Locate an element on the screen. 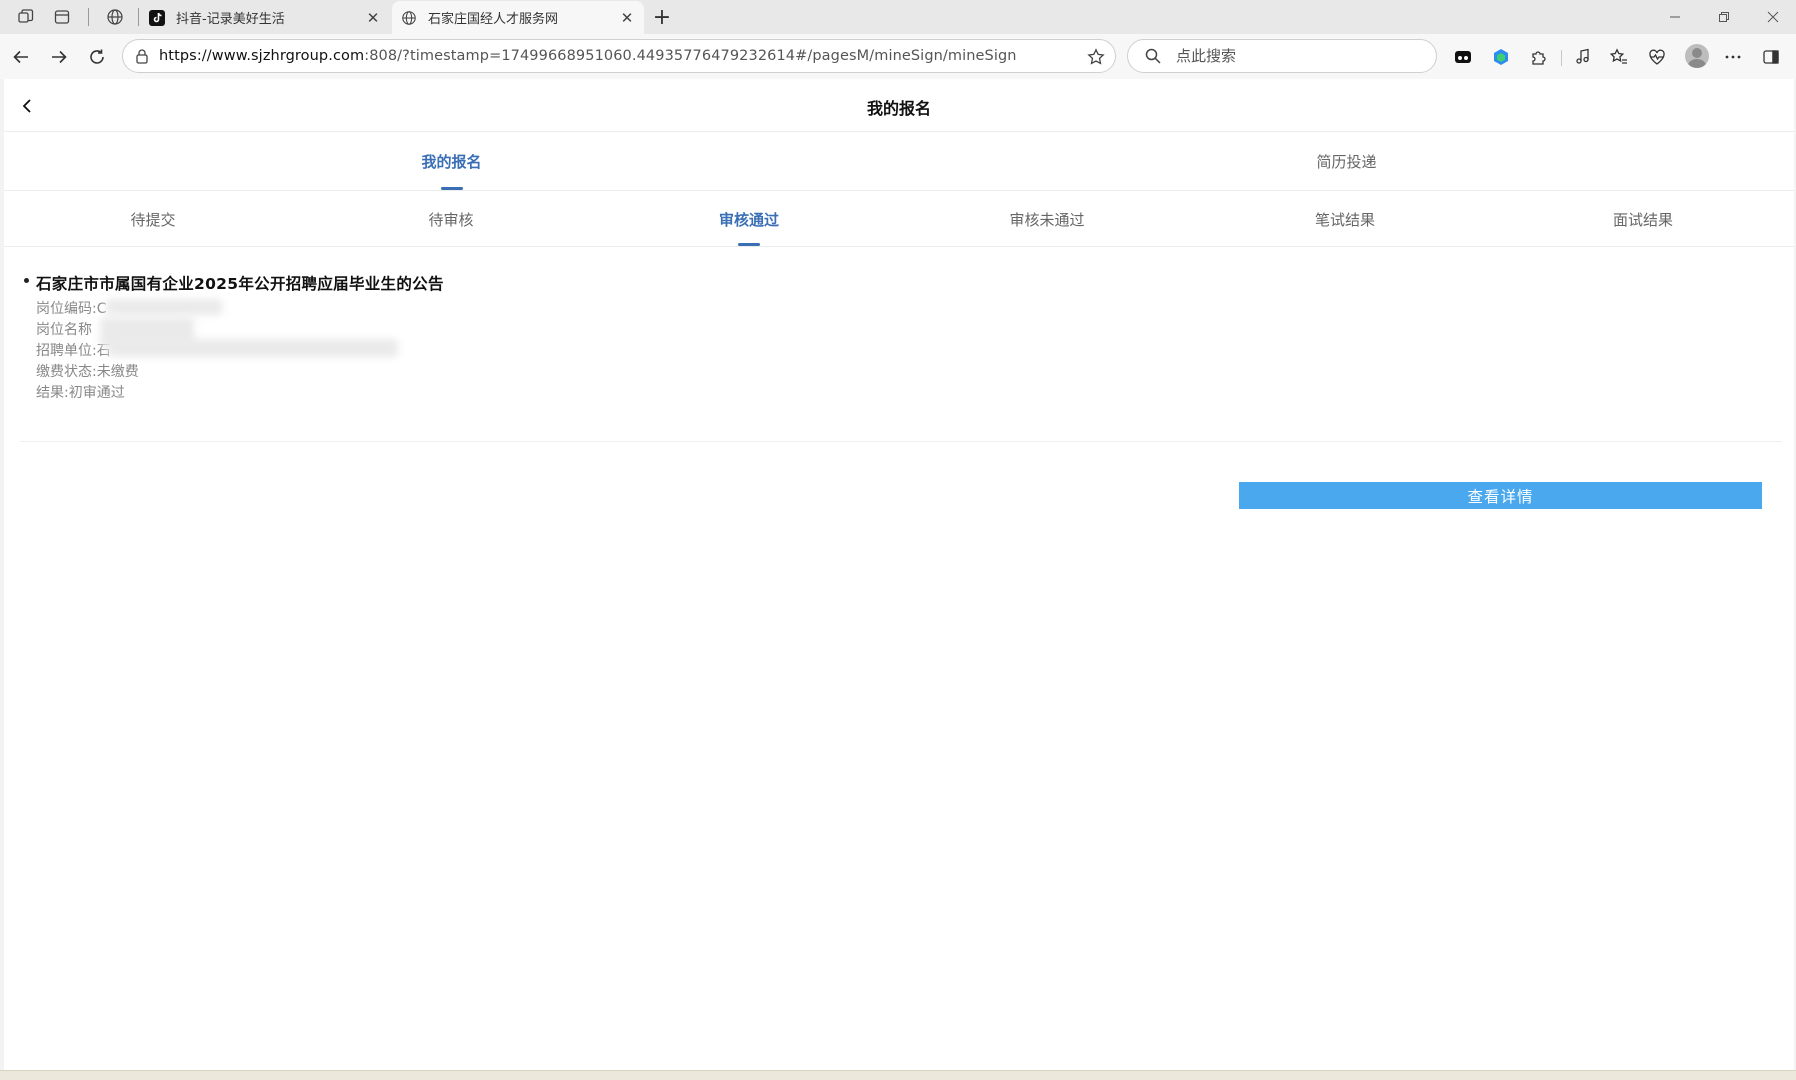  record-title: 石家庄市市属国有企业2025年公开招聘应届毕业生的公告 is located at coordinates (240, 284).